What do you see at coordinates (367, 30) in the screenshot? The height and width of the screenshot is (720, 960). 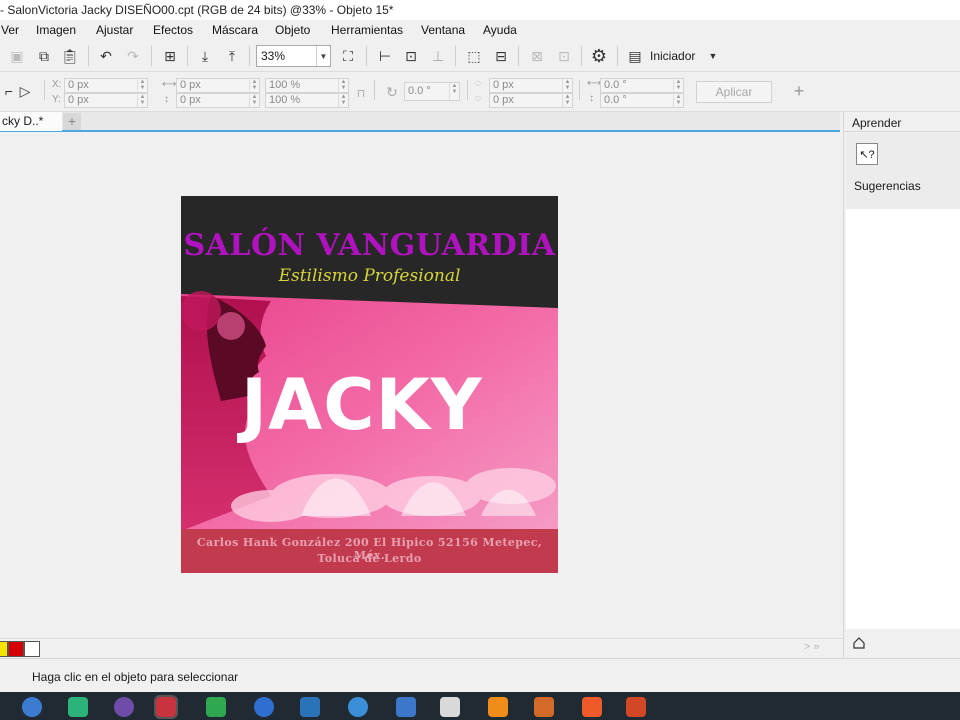 I see `menu-herramientas: Herramientas` at bounding box center [367, 30].